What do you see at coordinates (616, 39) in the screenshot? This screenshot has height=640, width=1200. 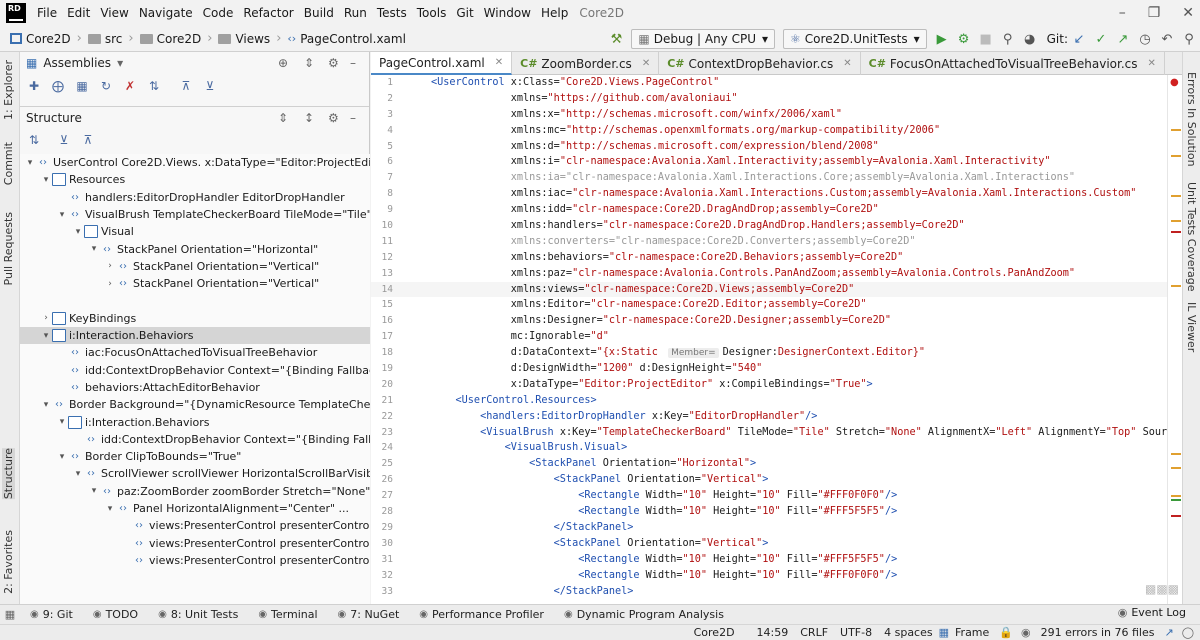 I see `build-hammer-icon: ⚒` at bounding box center [616, 39].